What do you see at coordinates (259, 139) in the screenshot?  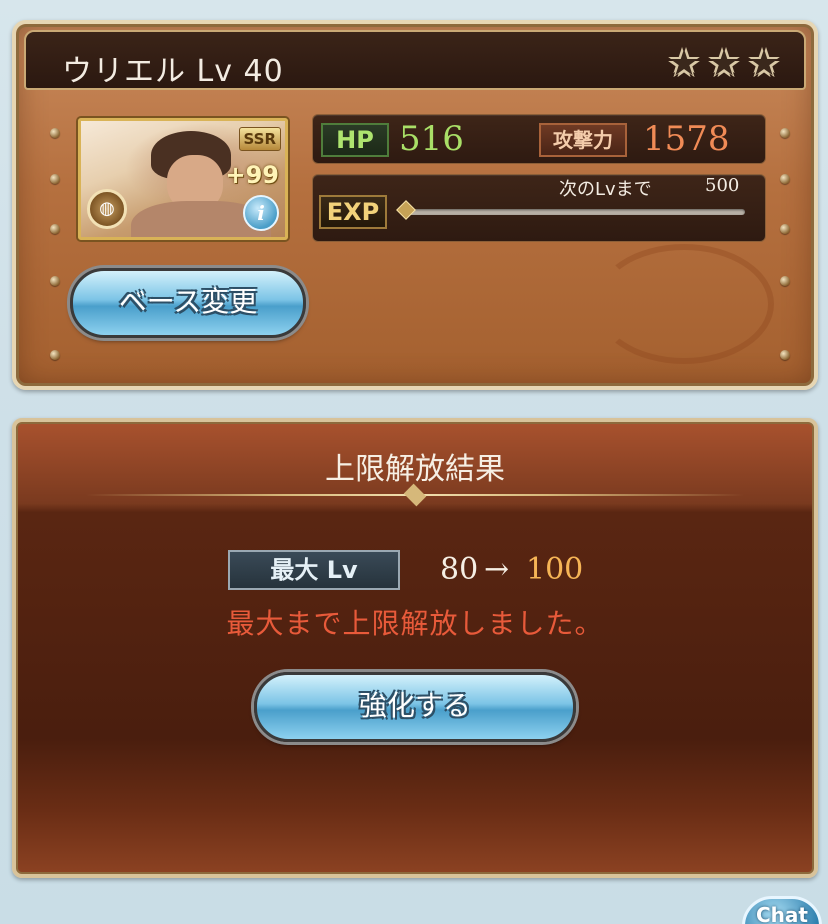 I see `rarity-badge: SSR` at bounding box center [259, 139].